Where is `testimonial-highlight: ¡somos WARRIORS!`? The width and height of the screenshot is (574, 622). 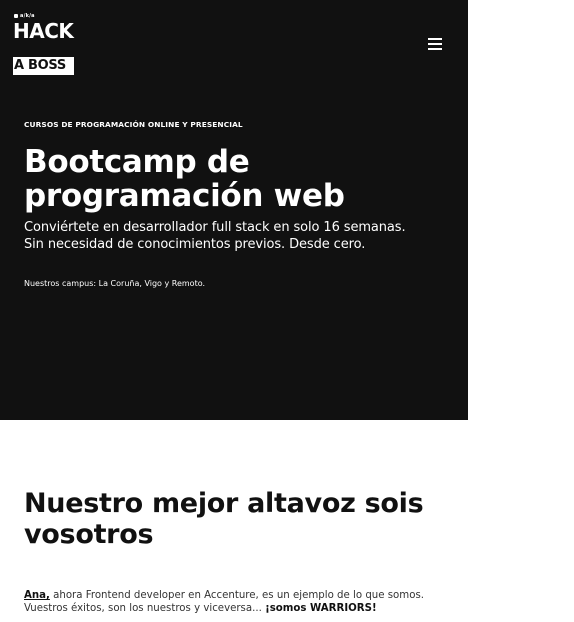 testimonial-highlight: ¡somos WARRIORS! is located at coordinates (321, 608).